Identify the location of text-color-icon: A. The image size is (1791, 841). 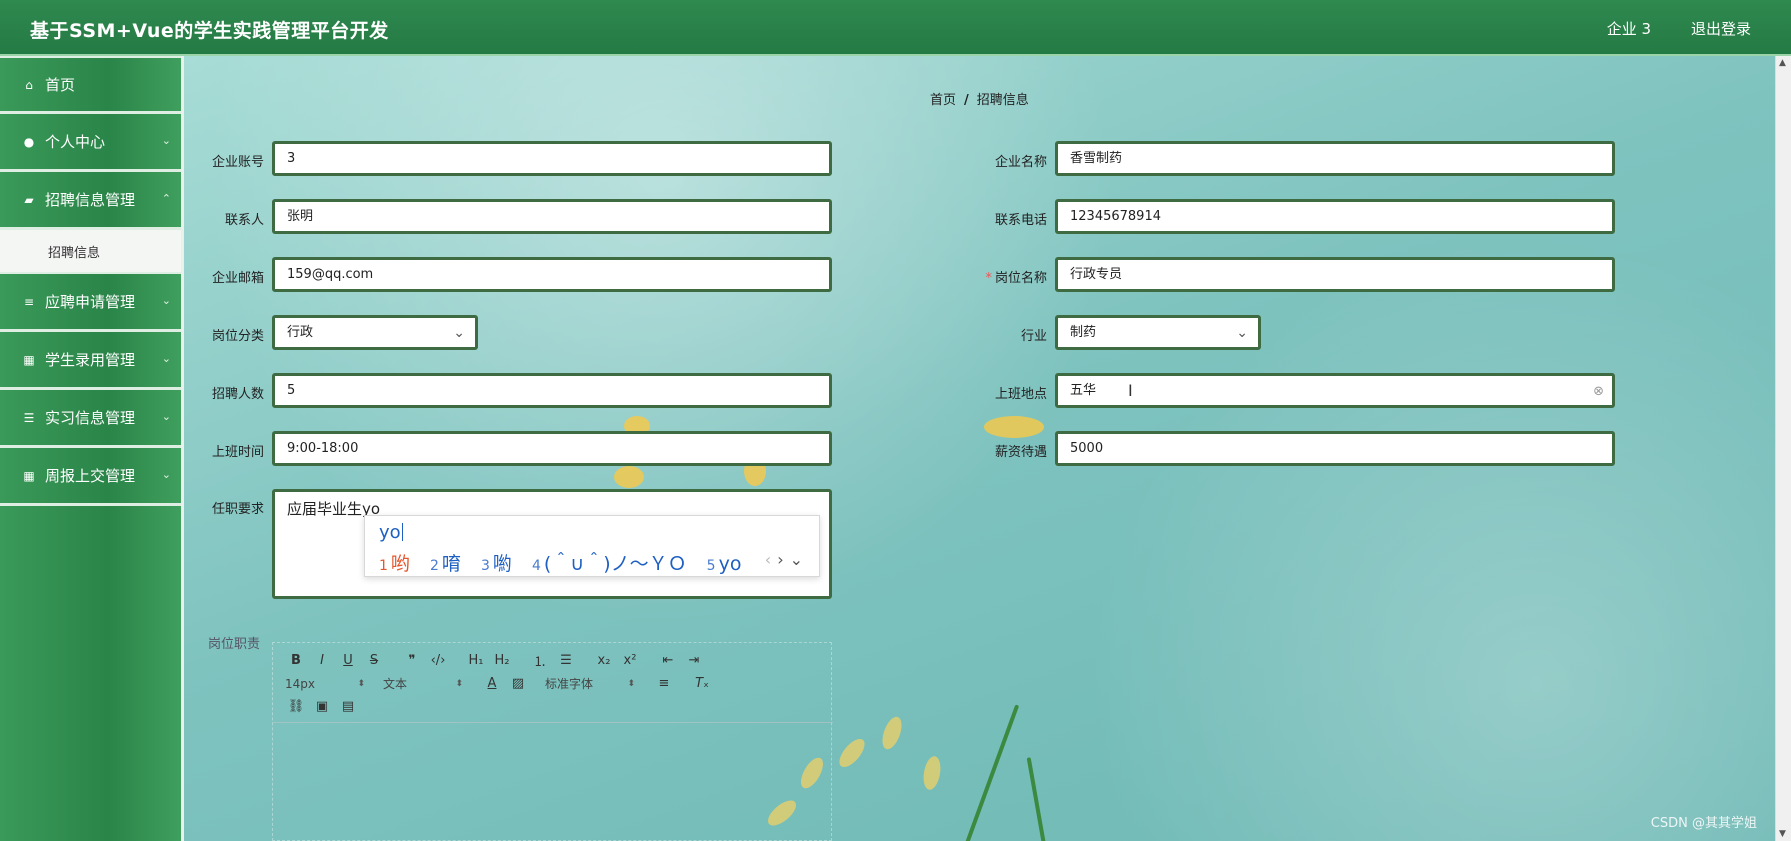
(492, 684).